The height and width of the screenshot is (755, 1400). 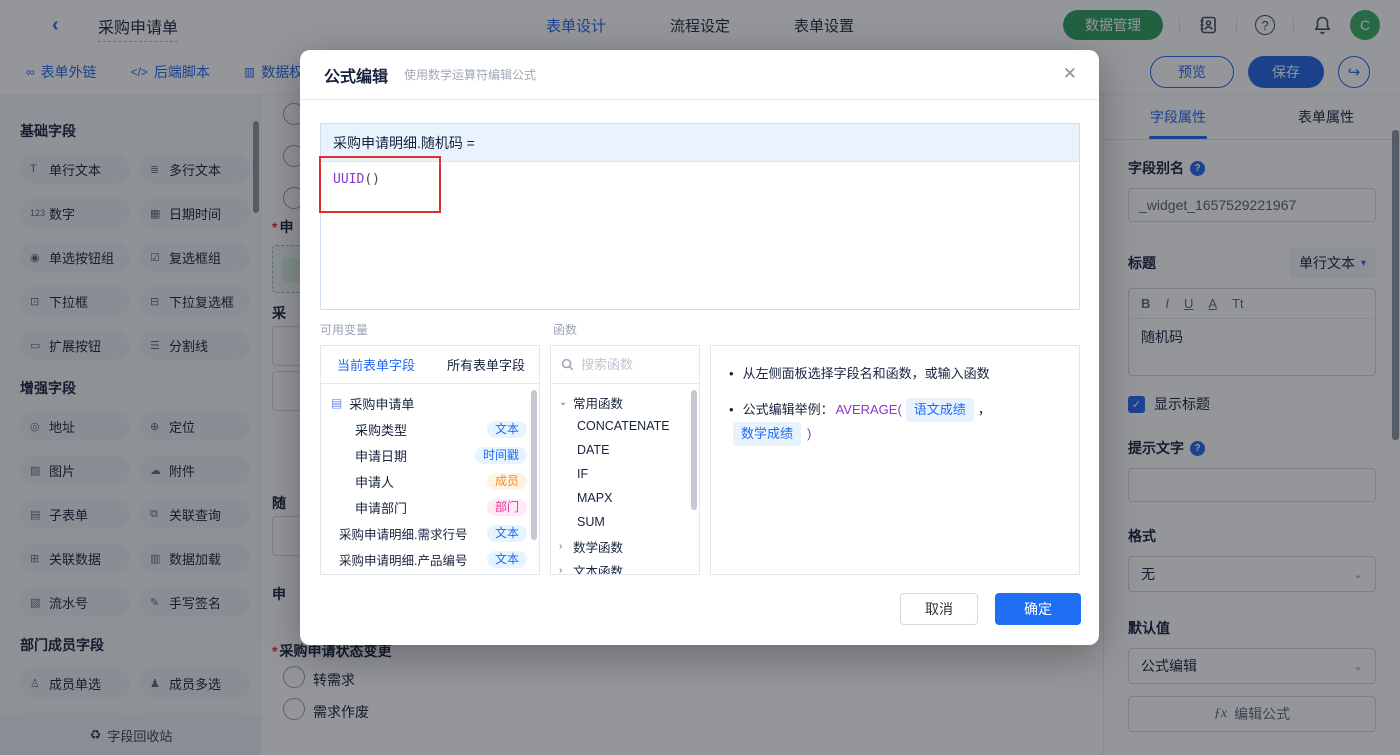 I want to click on tip-comma: ，, so click(x=984, y=409).